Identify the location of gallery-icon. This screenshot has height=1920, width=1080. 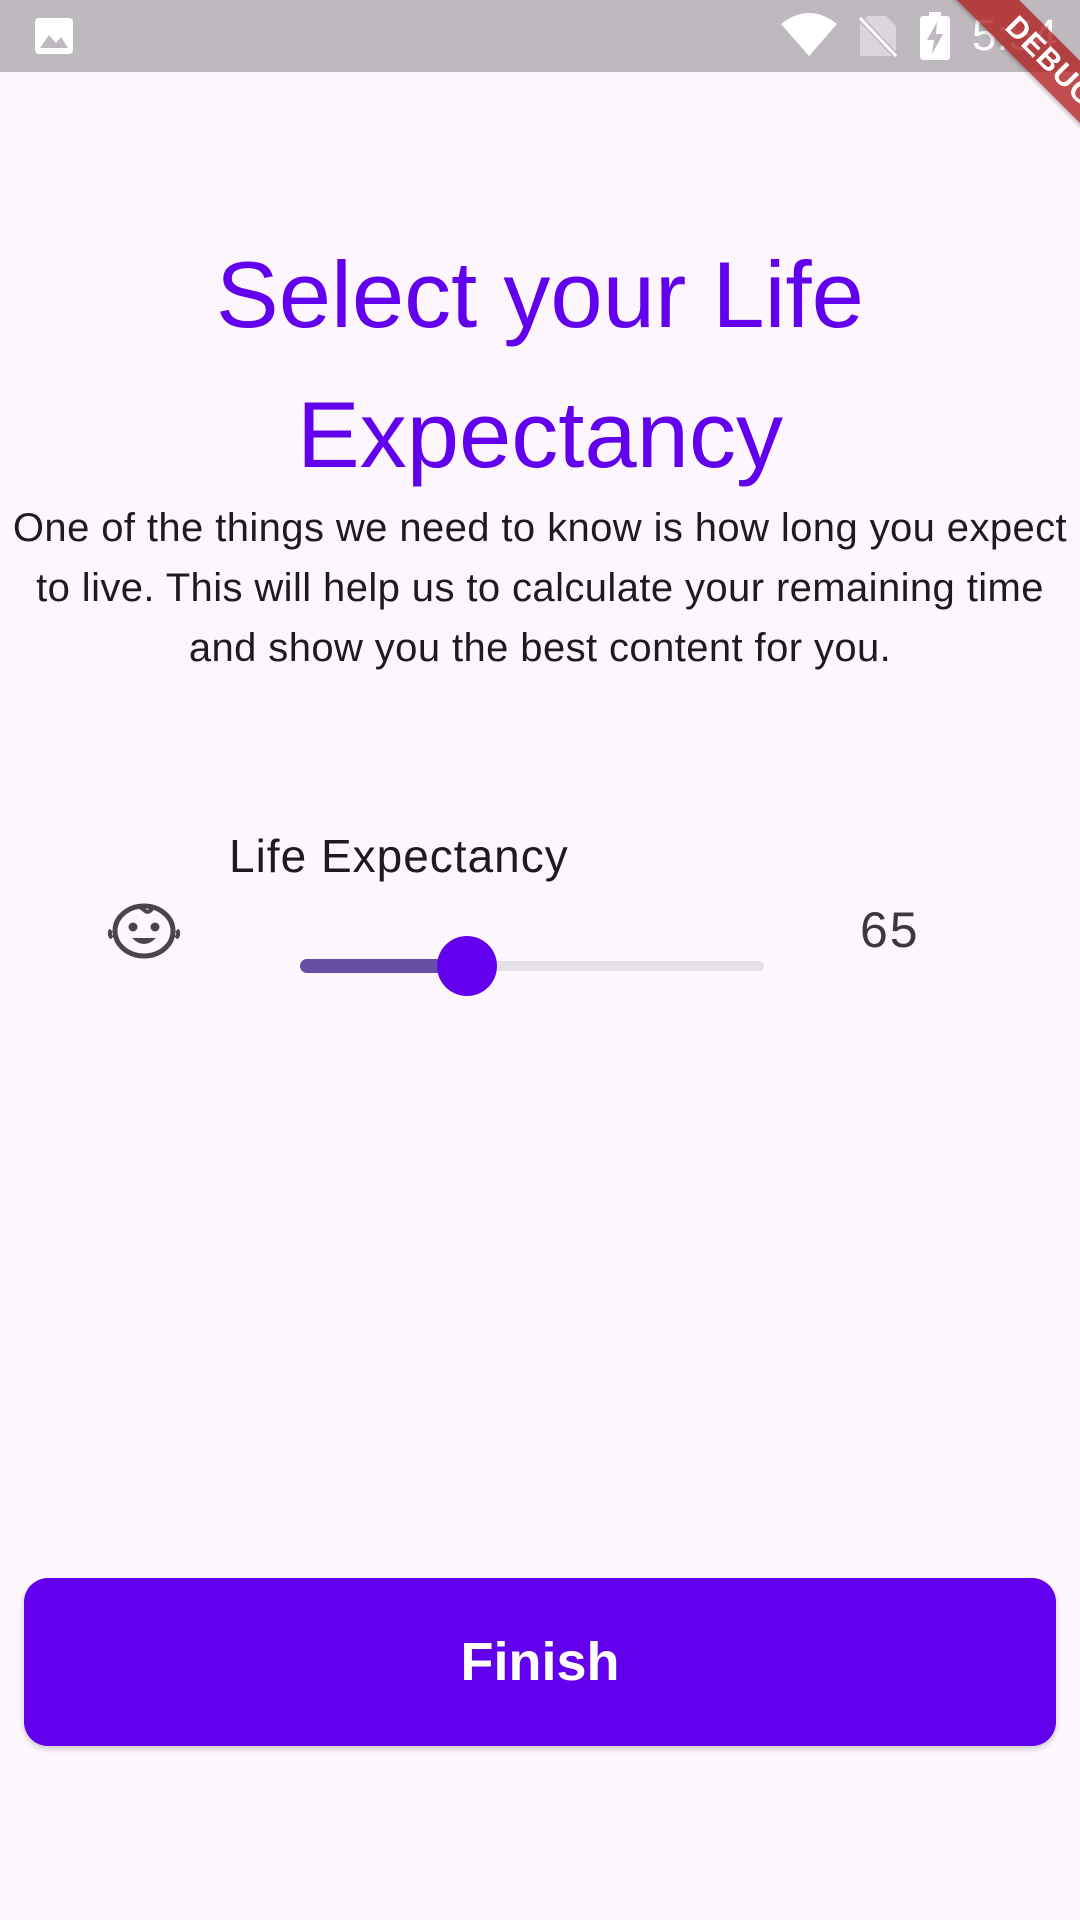
(54, 36).